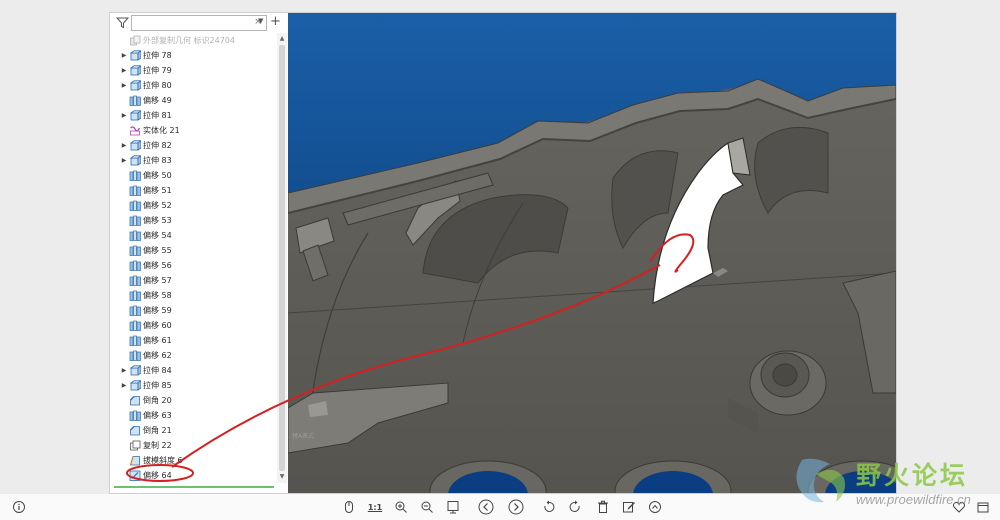 The height and width of the screenshot is (520, 1000). What do you see at coordinates (122, 22) in the screenshot?
I see `filter-icon` at bounding box center [122, 22].